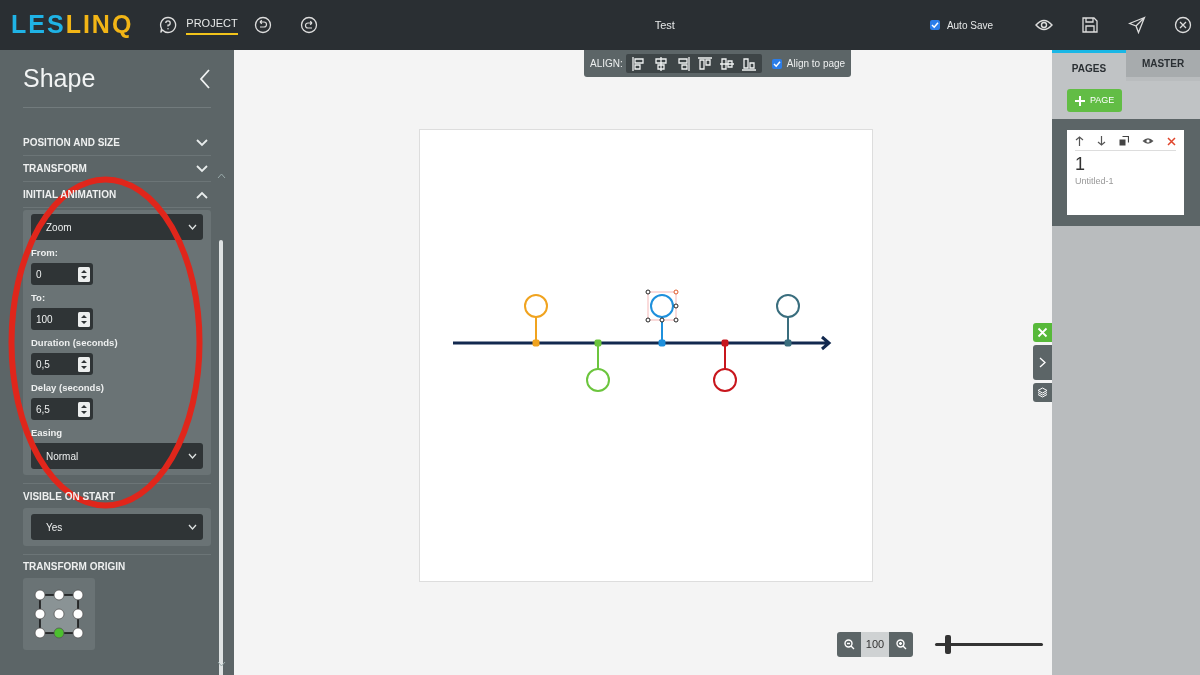  Describe the element at coordinates (1125, 172) in the screenshot. I see `page-thumbnail: 1 Untitled-1` at that location.